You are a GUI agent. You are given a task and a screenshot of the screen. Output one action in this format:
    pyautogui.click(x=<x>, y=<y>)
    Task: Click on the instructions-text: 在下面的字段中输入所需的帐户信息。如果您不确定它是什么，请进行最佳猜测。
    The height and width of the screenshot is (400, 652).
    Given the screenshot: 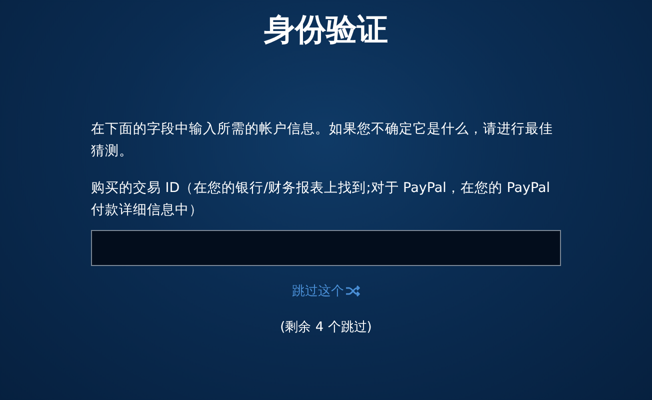 What is the action you would take?
    pyautogui.click(x=322, y=140)
    